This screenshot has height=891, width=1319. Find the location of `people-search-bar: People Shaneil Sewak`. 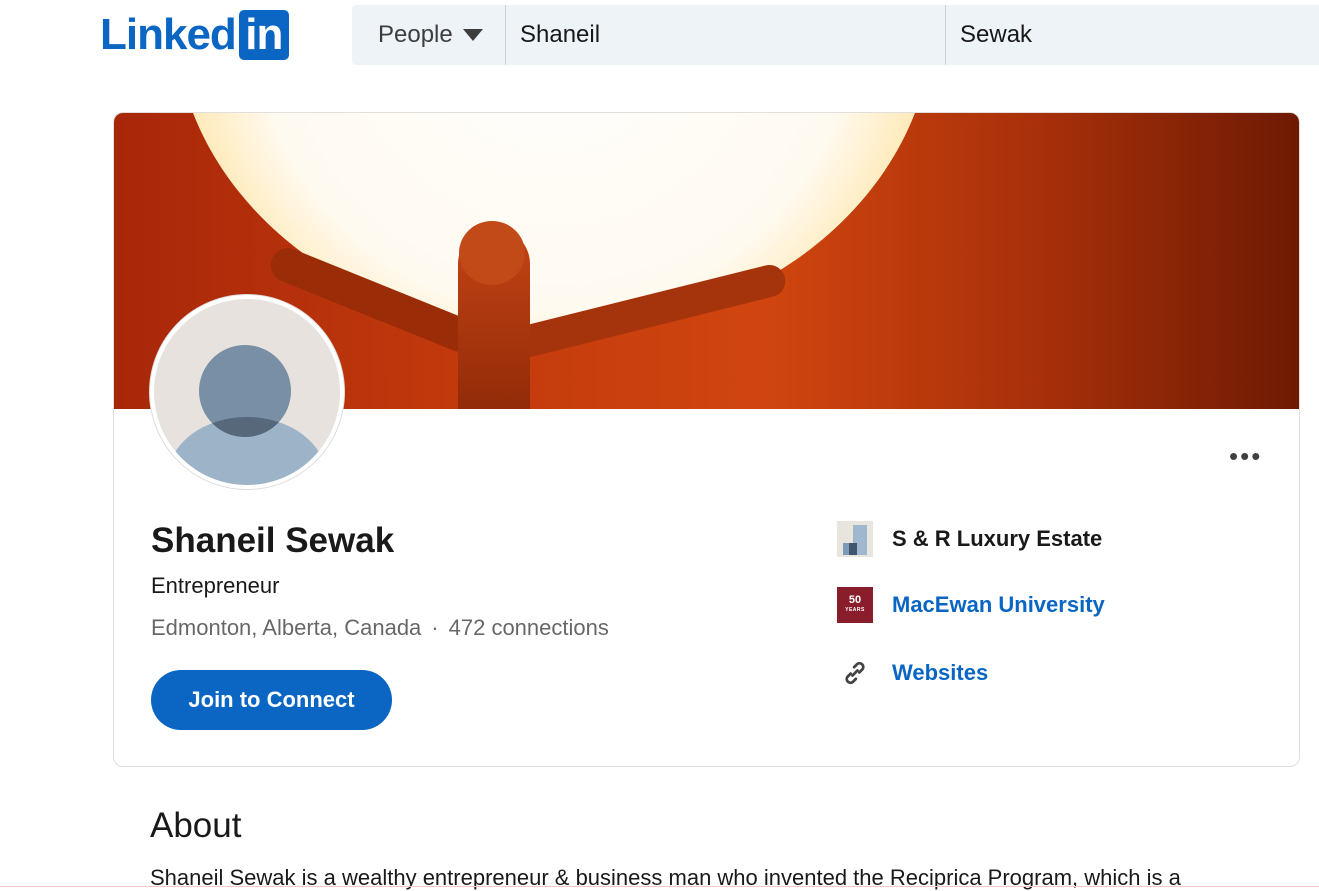

people-search-bar: People Shaneil Sewak is located at coordinates (835, 35).